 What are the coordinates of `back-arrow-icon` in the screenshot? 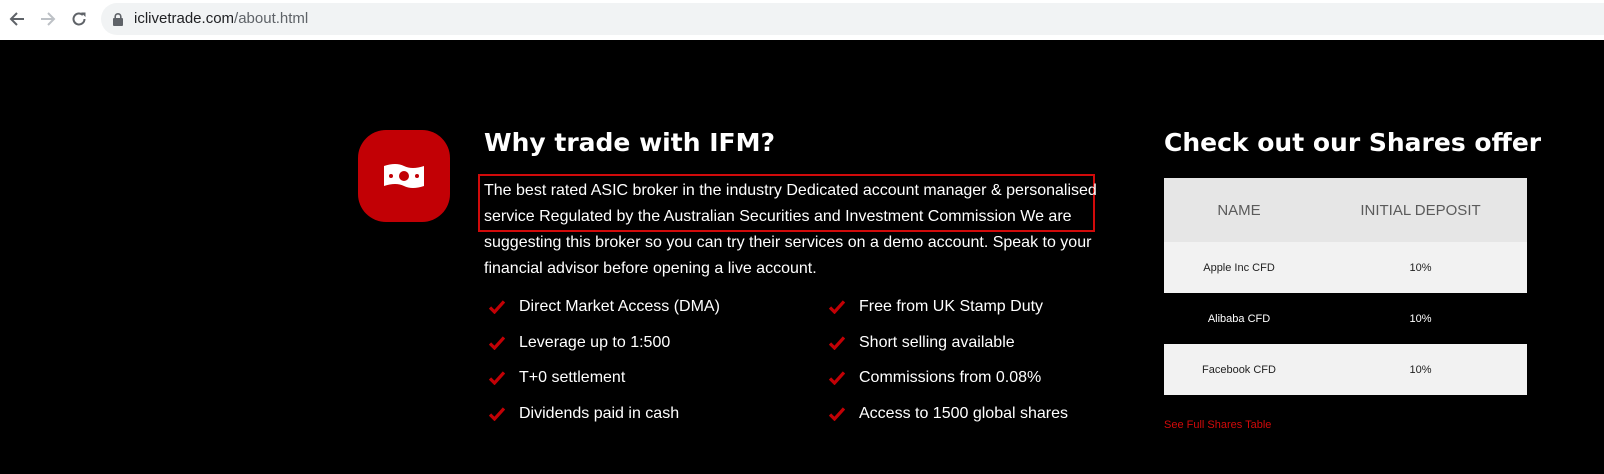 It's located at (17, 19).